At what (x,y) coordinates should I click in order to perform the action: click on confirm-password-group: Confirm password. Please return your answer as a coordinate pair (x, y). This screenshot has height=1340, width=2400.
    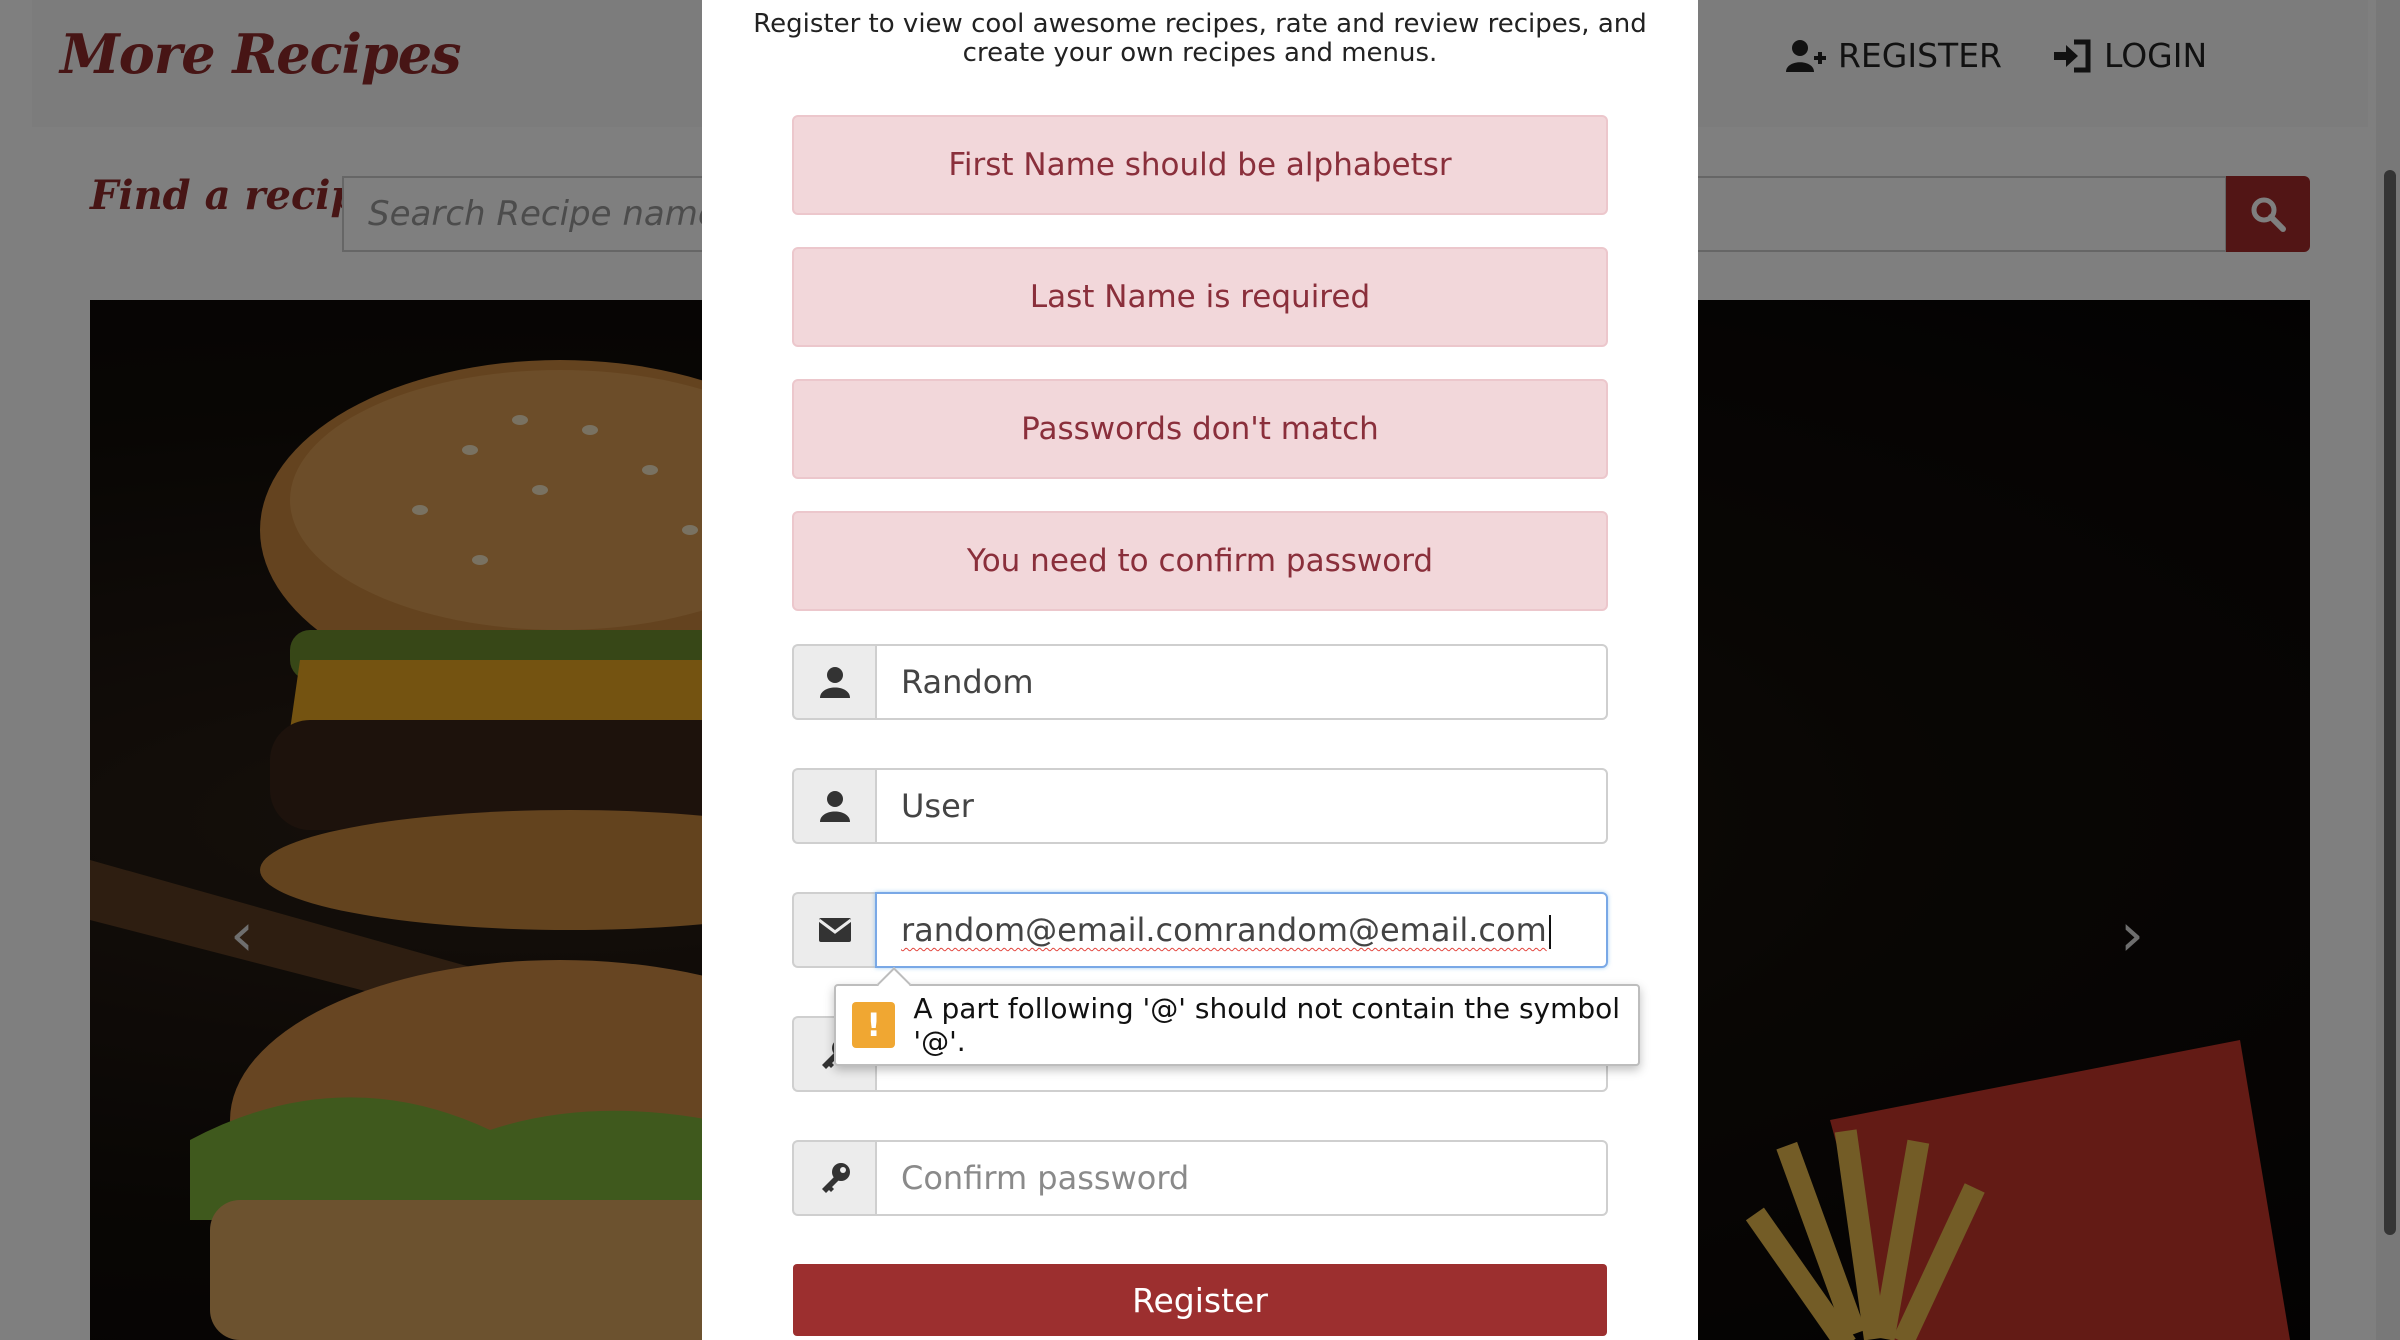
    Looking at the image, I should click on (1200, 1178).